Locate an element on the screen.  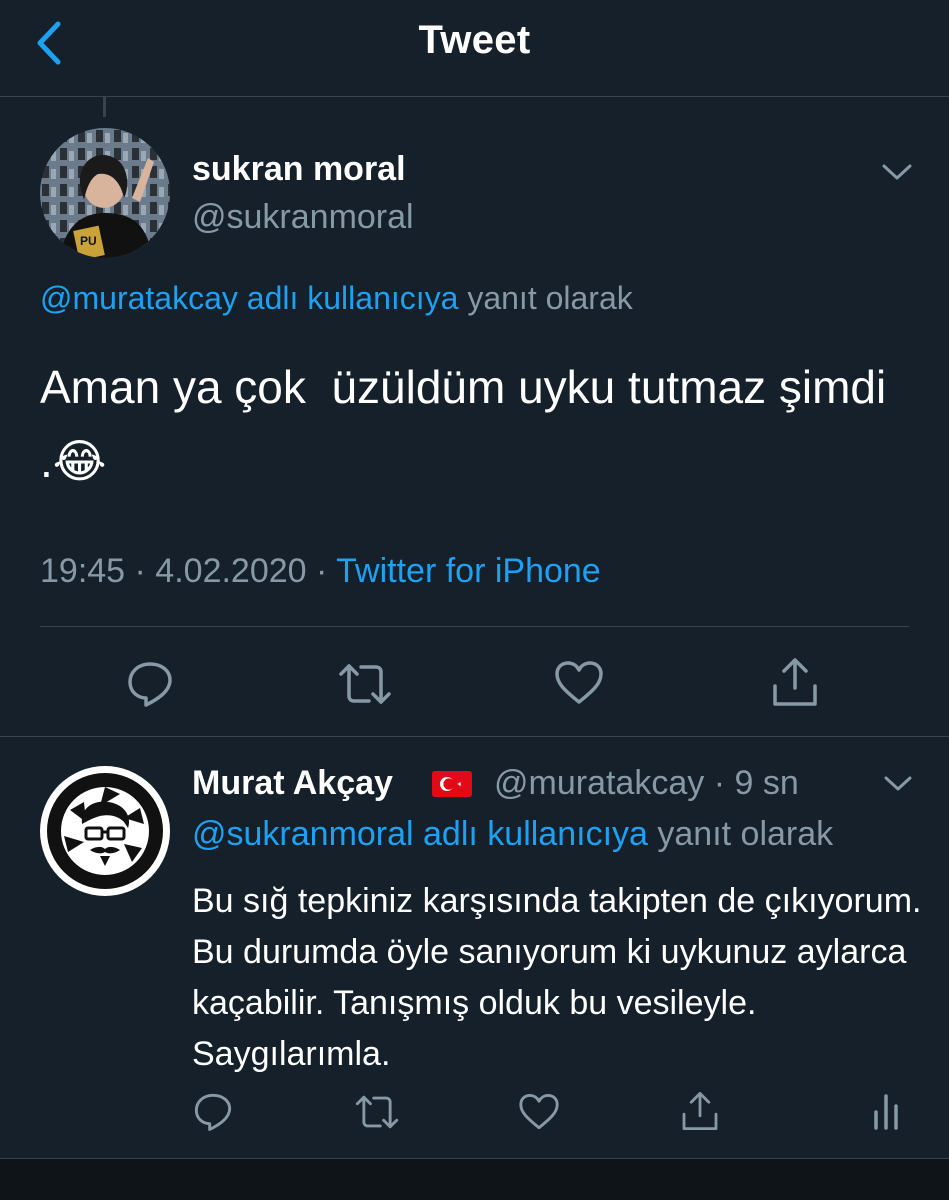
reply-to-link: @muratakcay adlı kullanıcıya is located at coordinates (249, 298).